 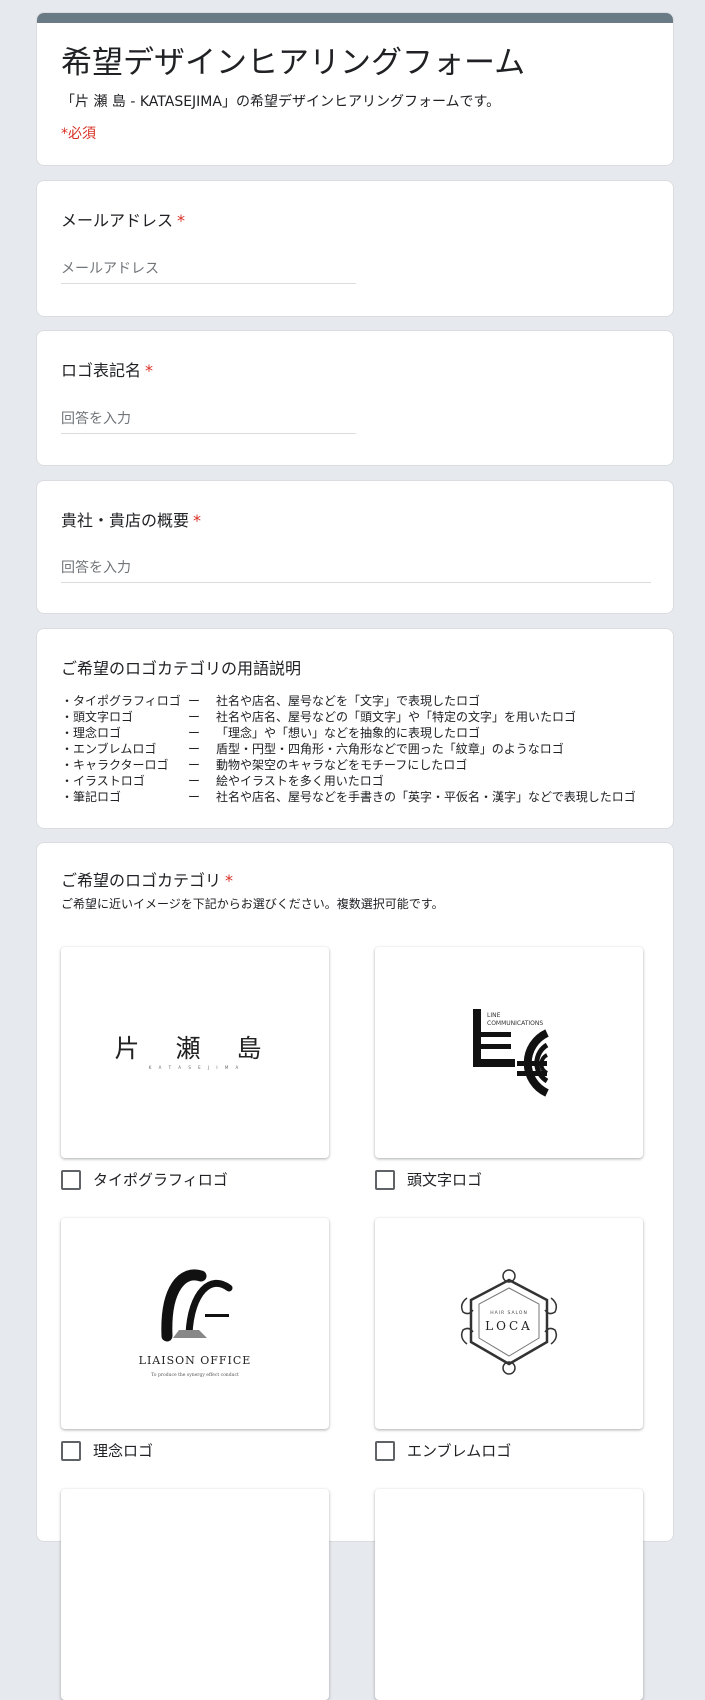 I want to click on glossary-item: ・タイポグラフィロゴー社名や店名、屋号などを「文字」で表現したロゴ, so click(x=271, y=701).